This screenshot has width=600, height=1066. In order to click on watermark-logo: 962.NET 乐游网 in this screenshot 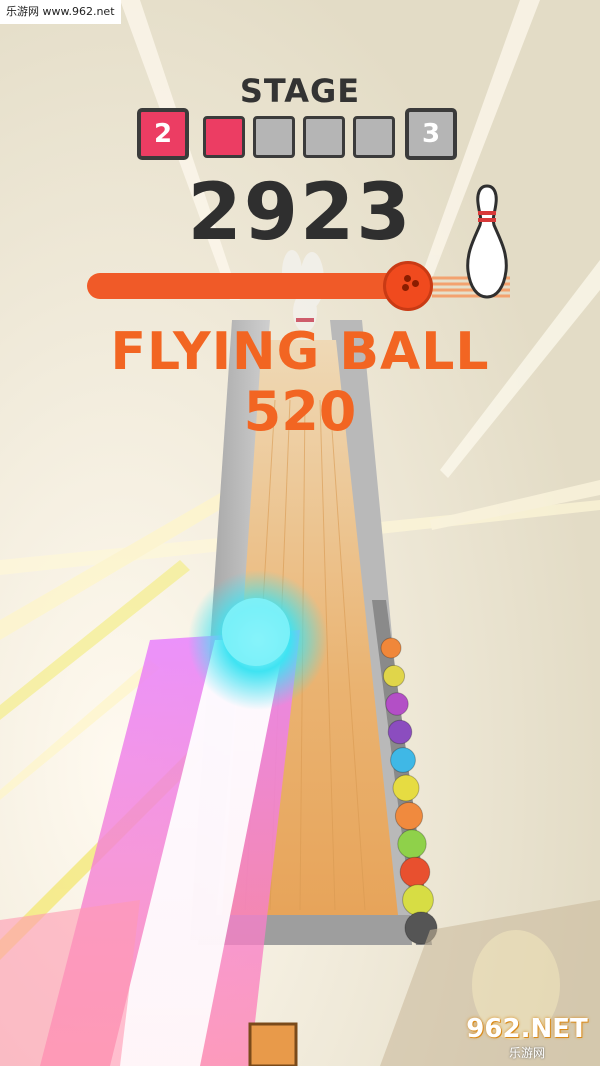, I will do `click(527, 1037)`.